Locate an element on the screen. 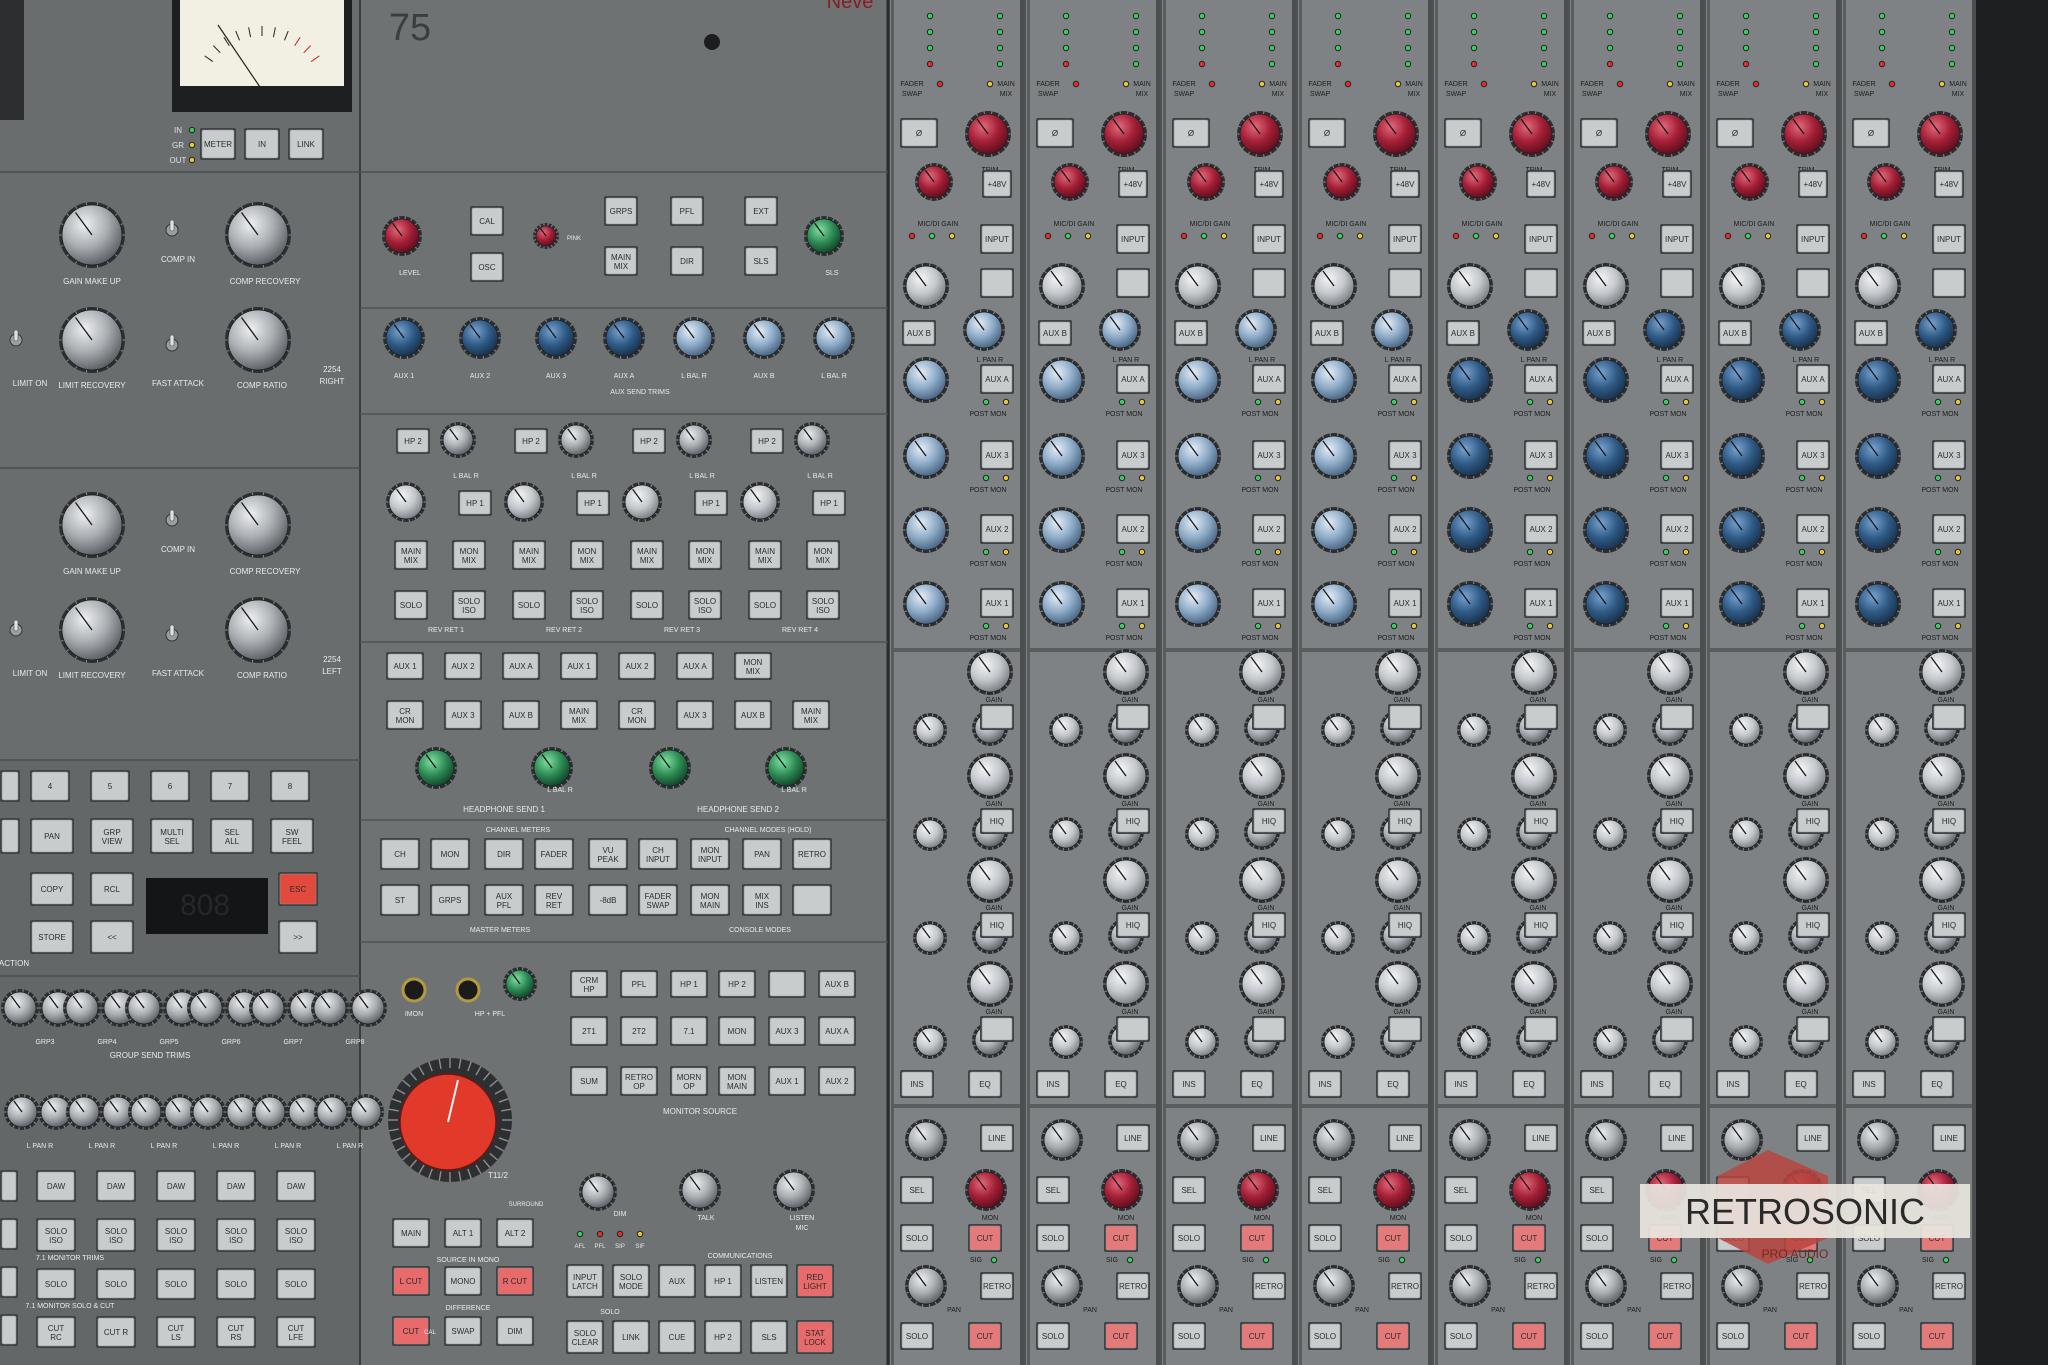 Image resolution: width=2048 pixels, height=1365 pixels. gain-make-up-knob is located at coordinates (92, 235).